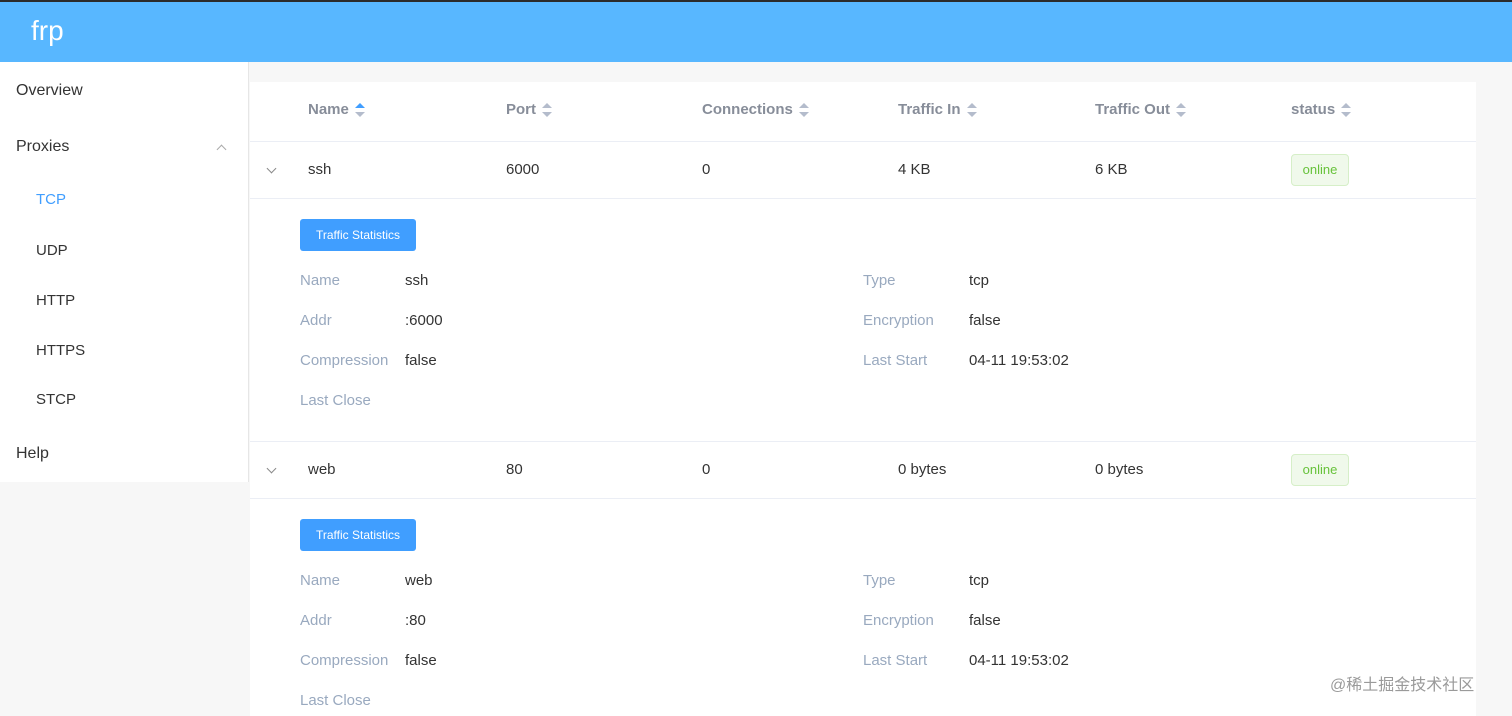 This screenshot has width=1512, height=716. Describe the element at coordinates (756, 32) in the screenshot. I see `top-header: frp` at that location.